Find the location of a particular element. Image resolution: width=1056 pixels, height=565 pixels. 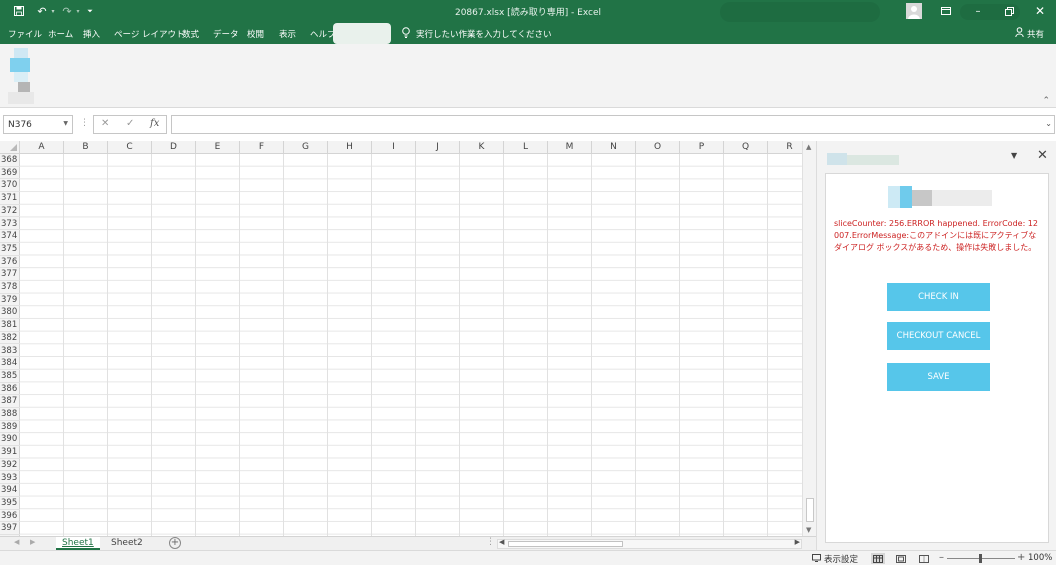

scroll-up-icon: ▲ is located at coordinates (808, 147).